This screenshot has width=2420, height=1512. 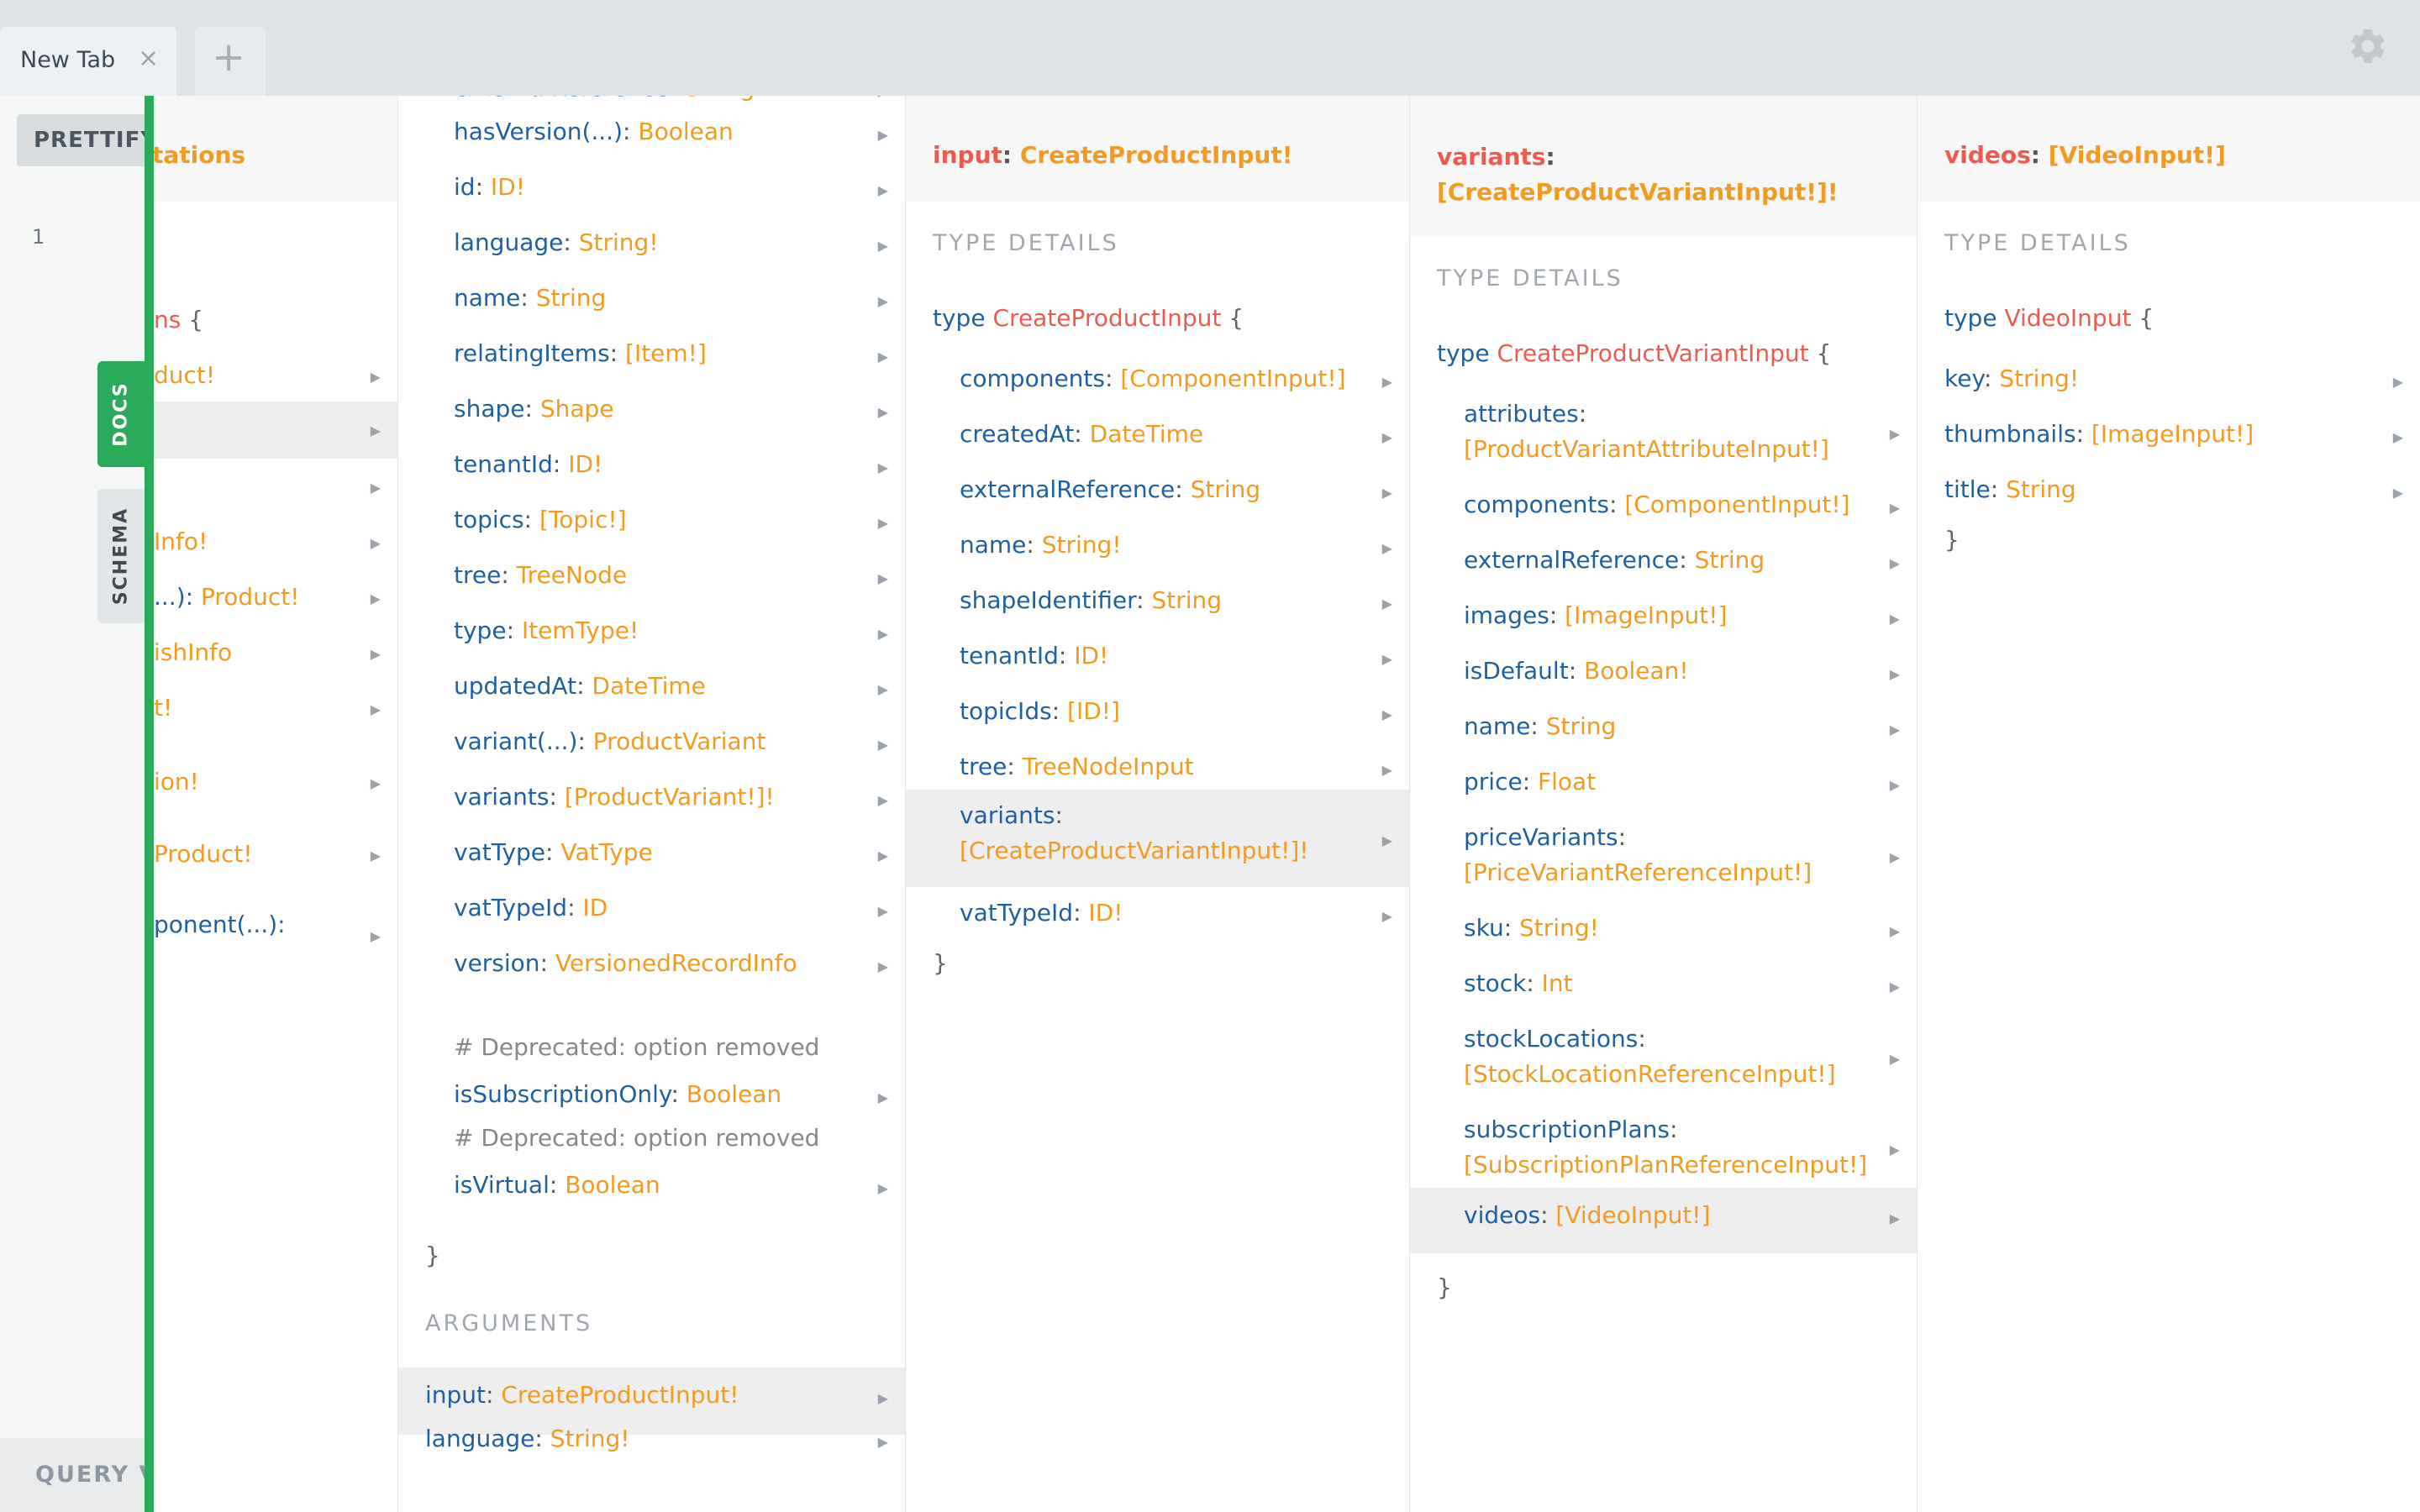 What do you see at coordinates (276, 430) in the screenshot?
I see `list-item-selected: ▶` at bounding box center [276, 430].